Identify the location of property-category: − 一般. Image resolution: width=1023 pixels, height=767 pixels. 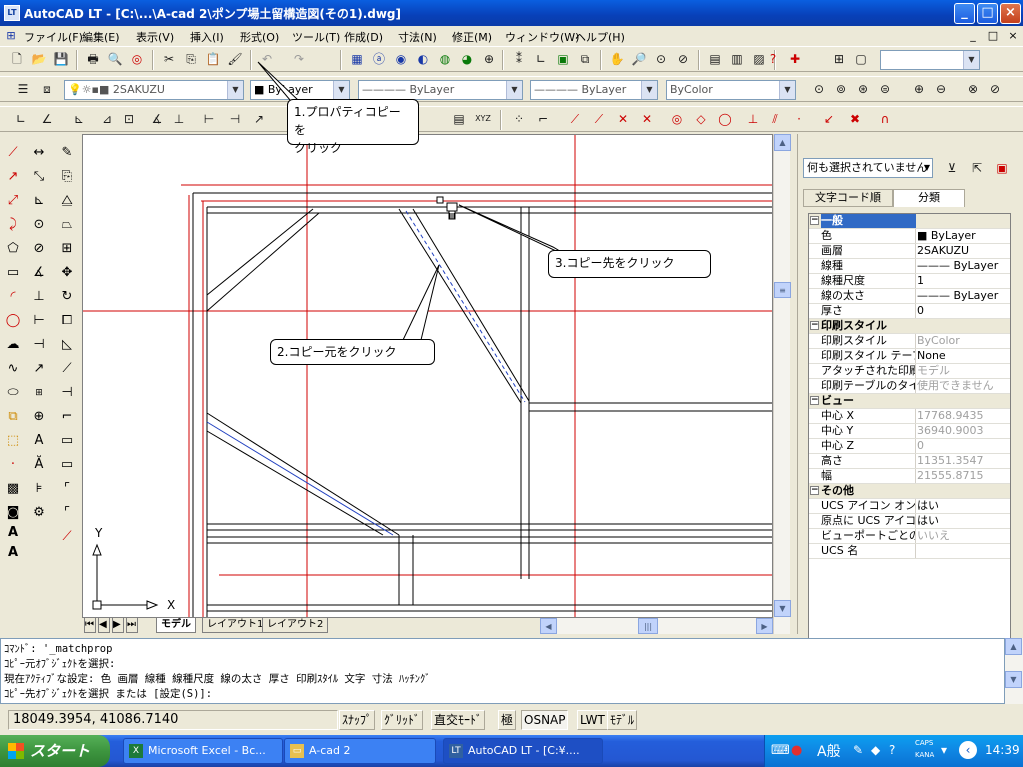
(909, 221).